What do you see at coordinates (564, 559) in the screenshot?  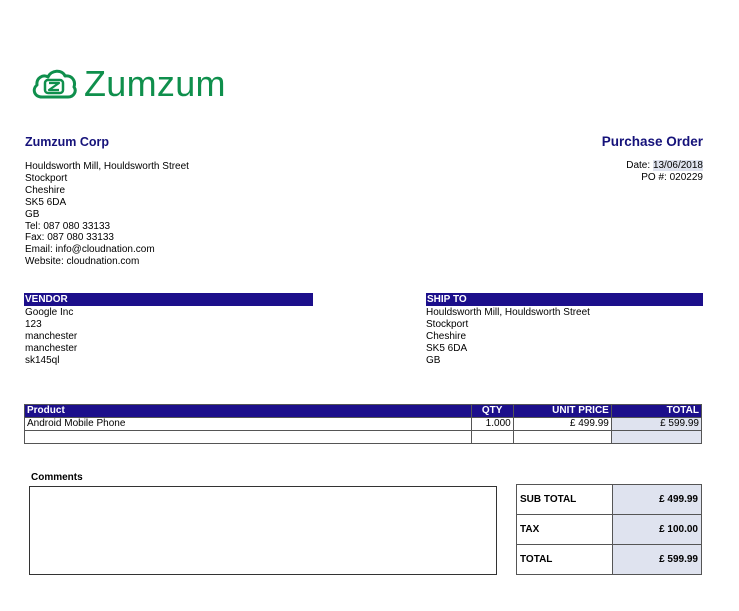 I see `total-label: TOTAL` at bounding box center [564, 559].